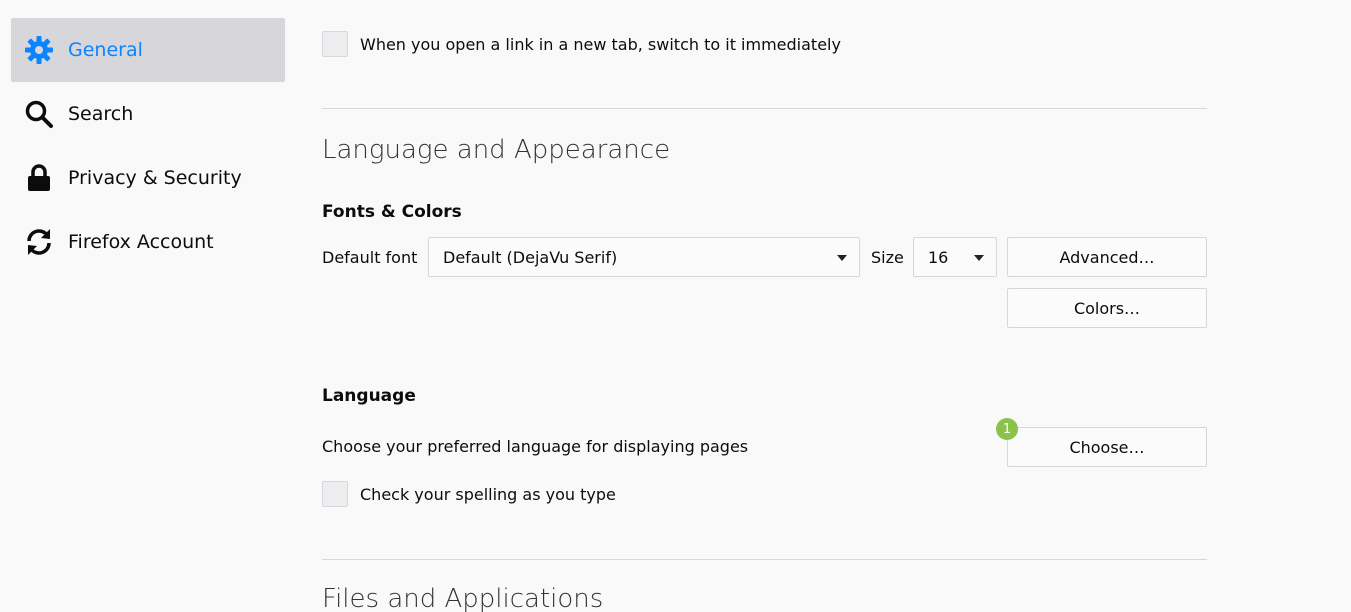 The height and width of the screenshot is (612, 1351). Describe the element at coordinates (155, 178) in the screenshot. I see `sidebar-item-label: Privacy & Security` at that location.